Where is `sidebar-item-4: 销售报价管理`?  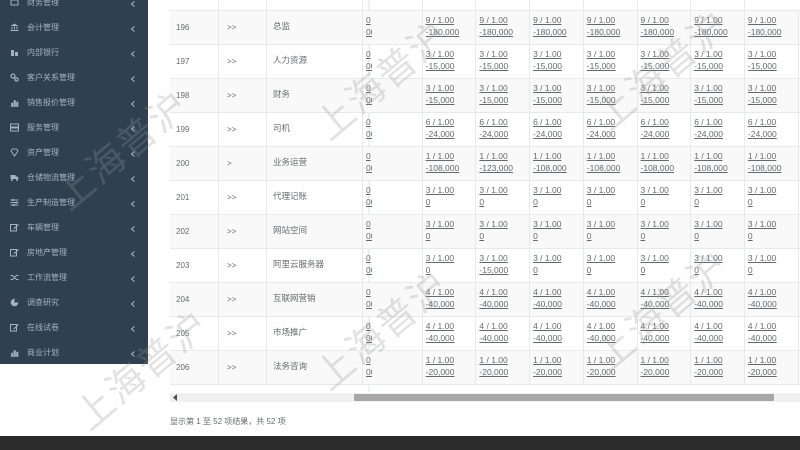 sidebar-item-4: 销售报价管理 is located at coordinates (74, 102).